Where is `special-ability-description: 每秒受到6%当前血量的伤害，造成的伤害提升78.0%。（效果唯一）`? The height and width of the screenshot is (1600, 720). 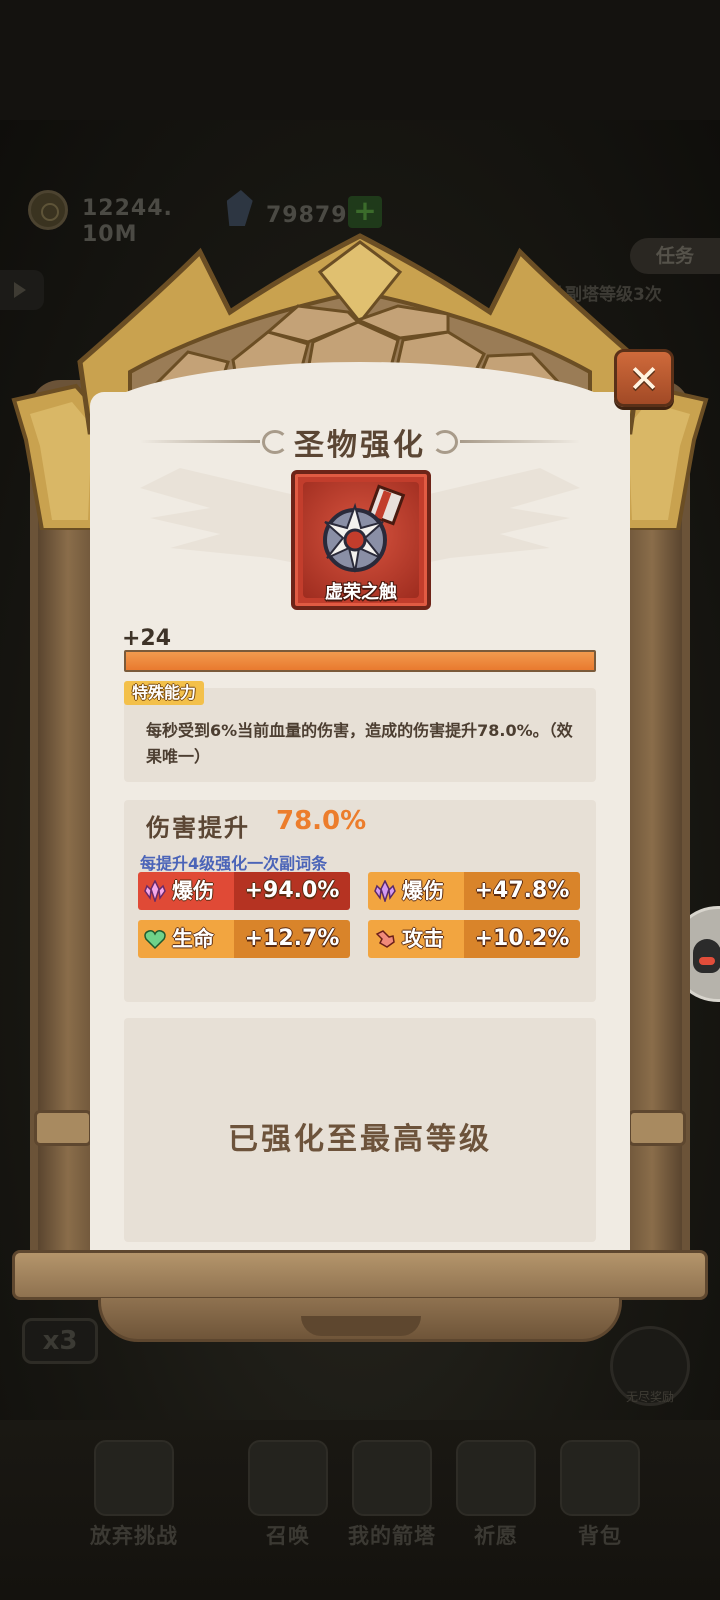
special-ability-description: 每秒受到6%当前血量的伤害，造成的伤害提升78.0%。（效果唯一） is located at coordinates (359, 743).